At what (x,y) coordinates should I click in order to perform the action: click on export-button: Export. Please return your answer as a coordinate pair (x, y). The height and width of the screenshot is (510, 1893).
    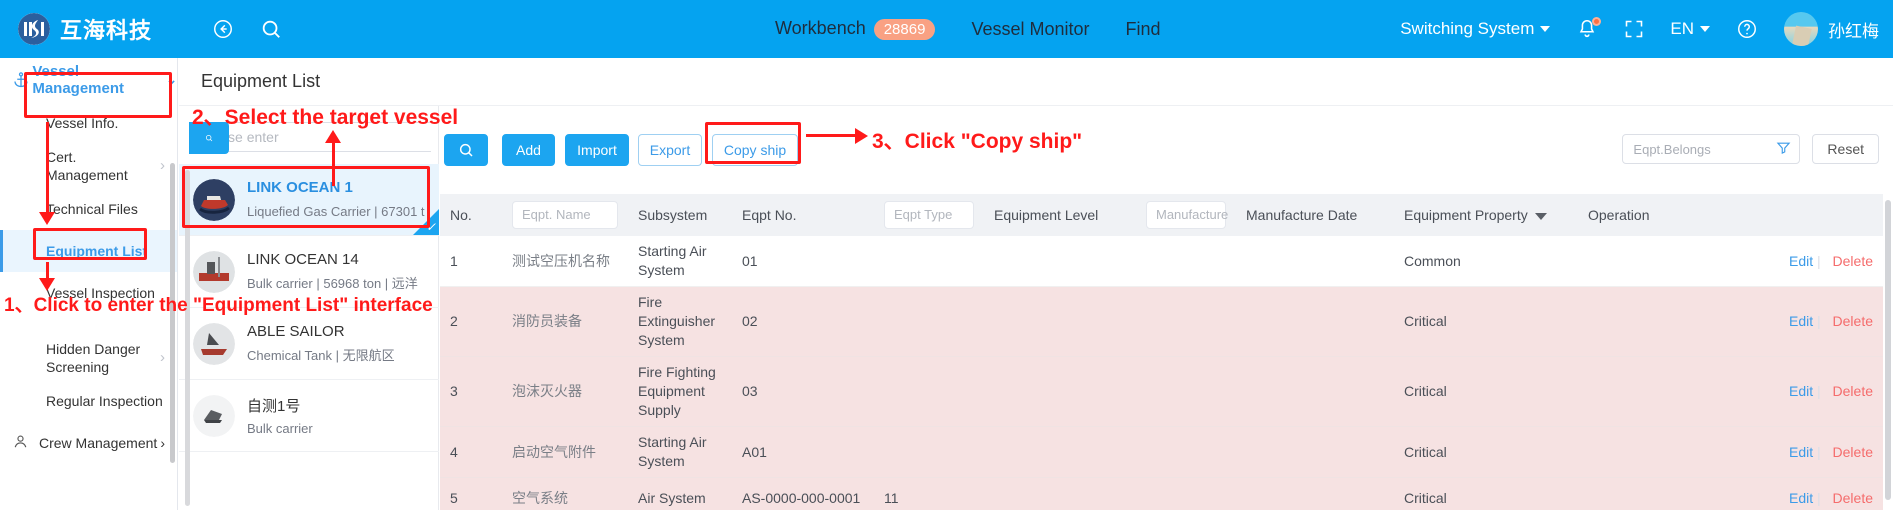
    Looking at the image, I should click on (670, 150).